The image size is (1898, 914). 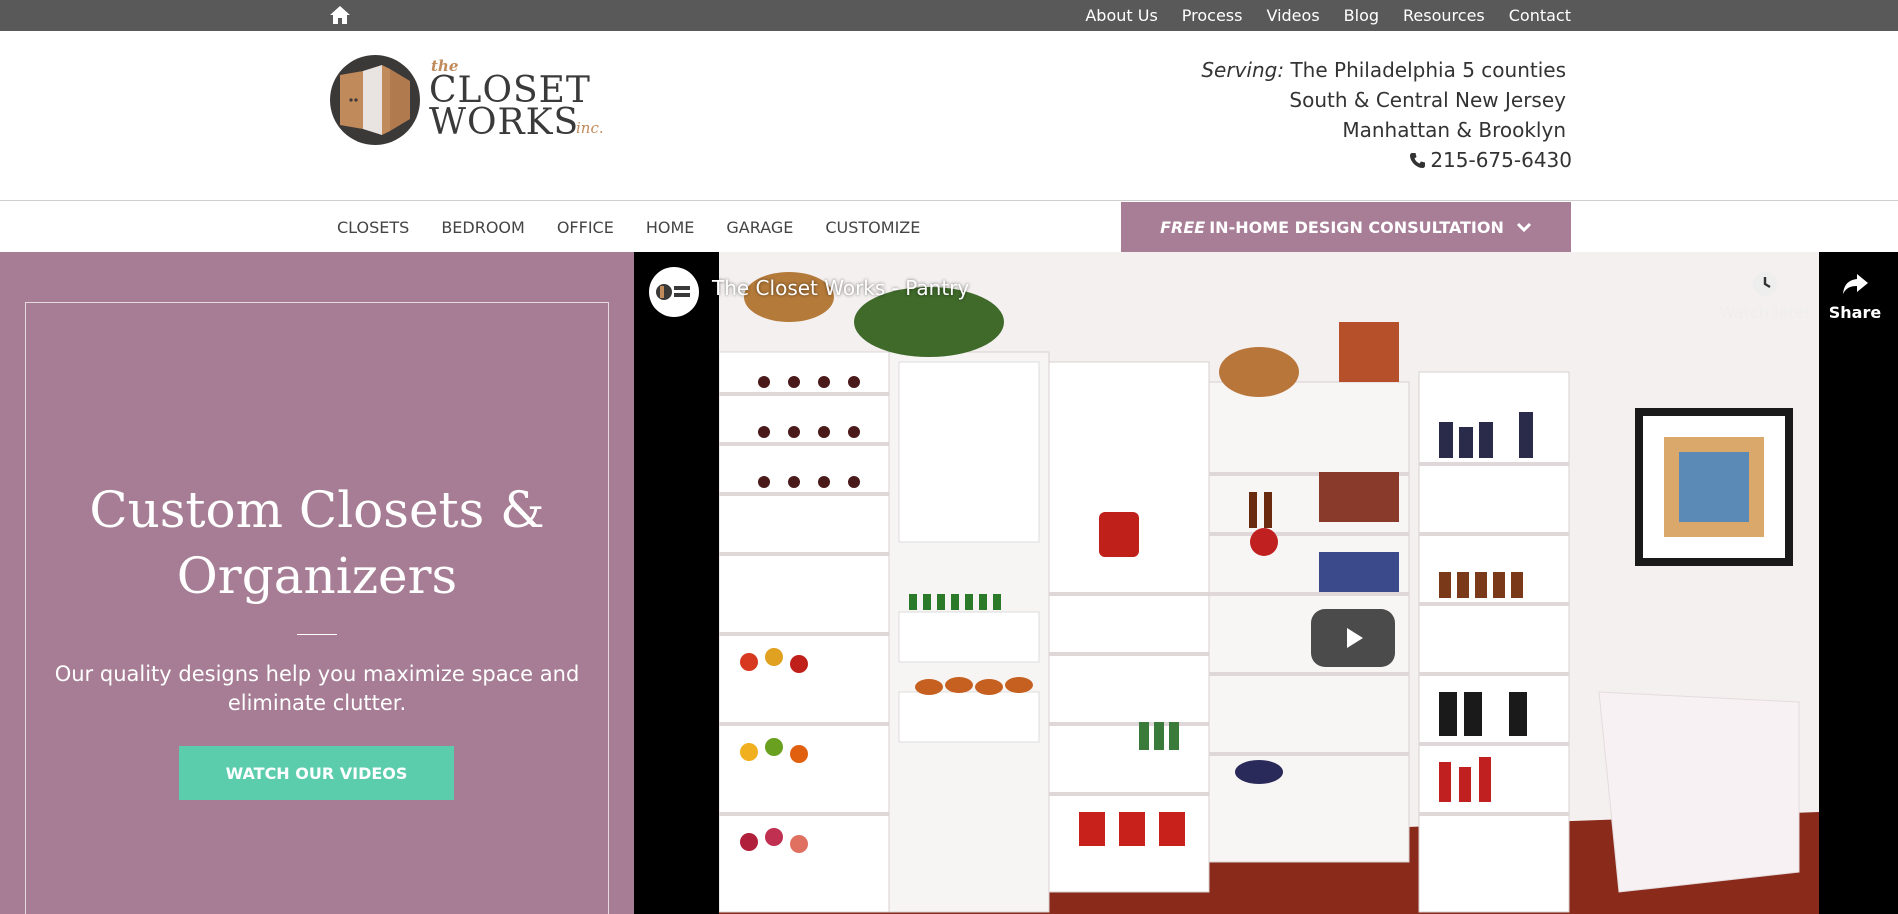 What do you see at coordinates (1243, 70) in the screenshot?
I see `serving-label: Serving:` at bounding box center [1243, 70].